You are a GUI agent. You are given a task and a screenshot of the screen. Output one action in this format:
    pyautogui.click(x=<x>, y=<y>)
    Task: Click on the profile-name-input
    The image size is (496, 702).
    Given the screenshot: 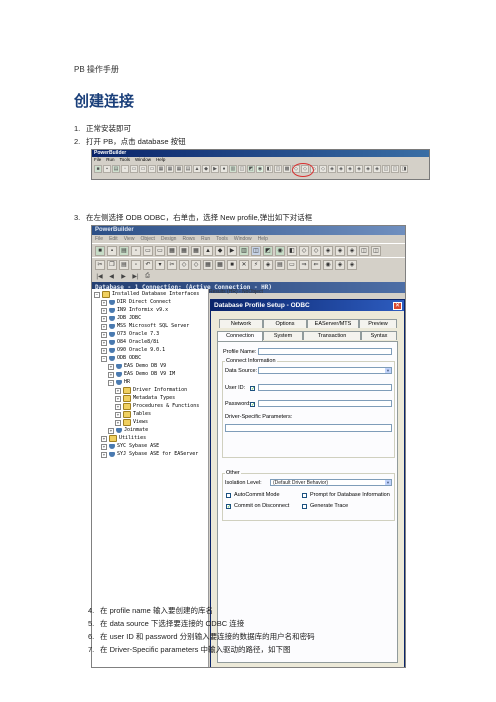 What is the action you would take?
    pyautogui.click(x=325, y=351)
    